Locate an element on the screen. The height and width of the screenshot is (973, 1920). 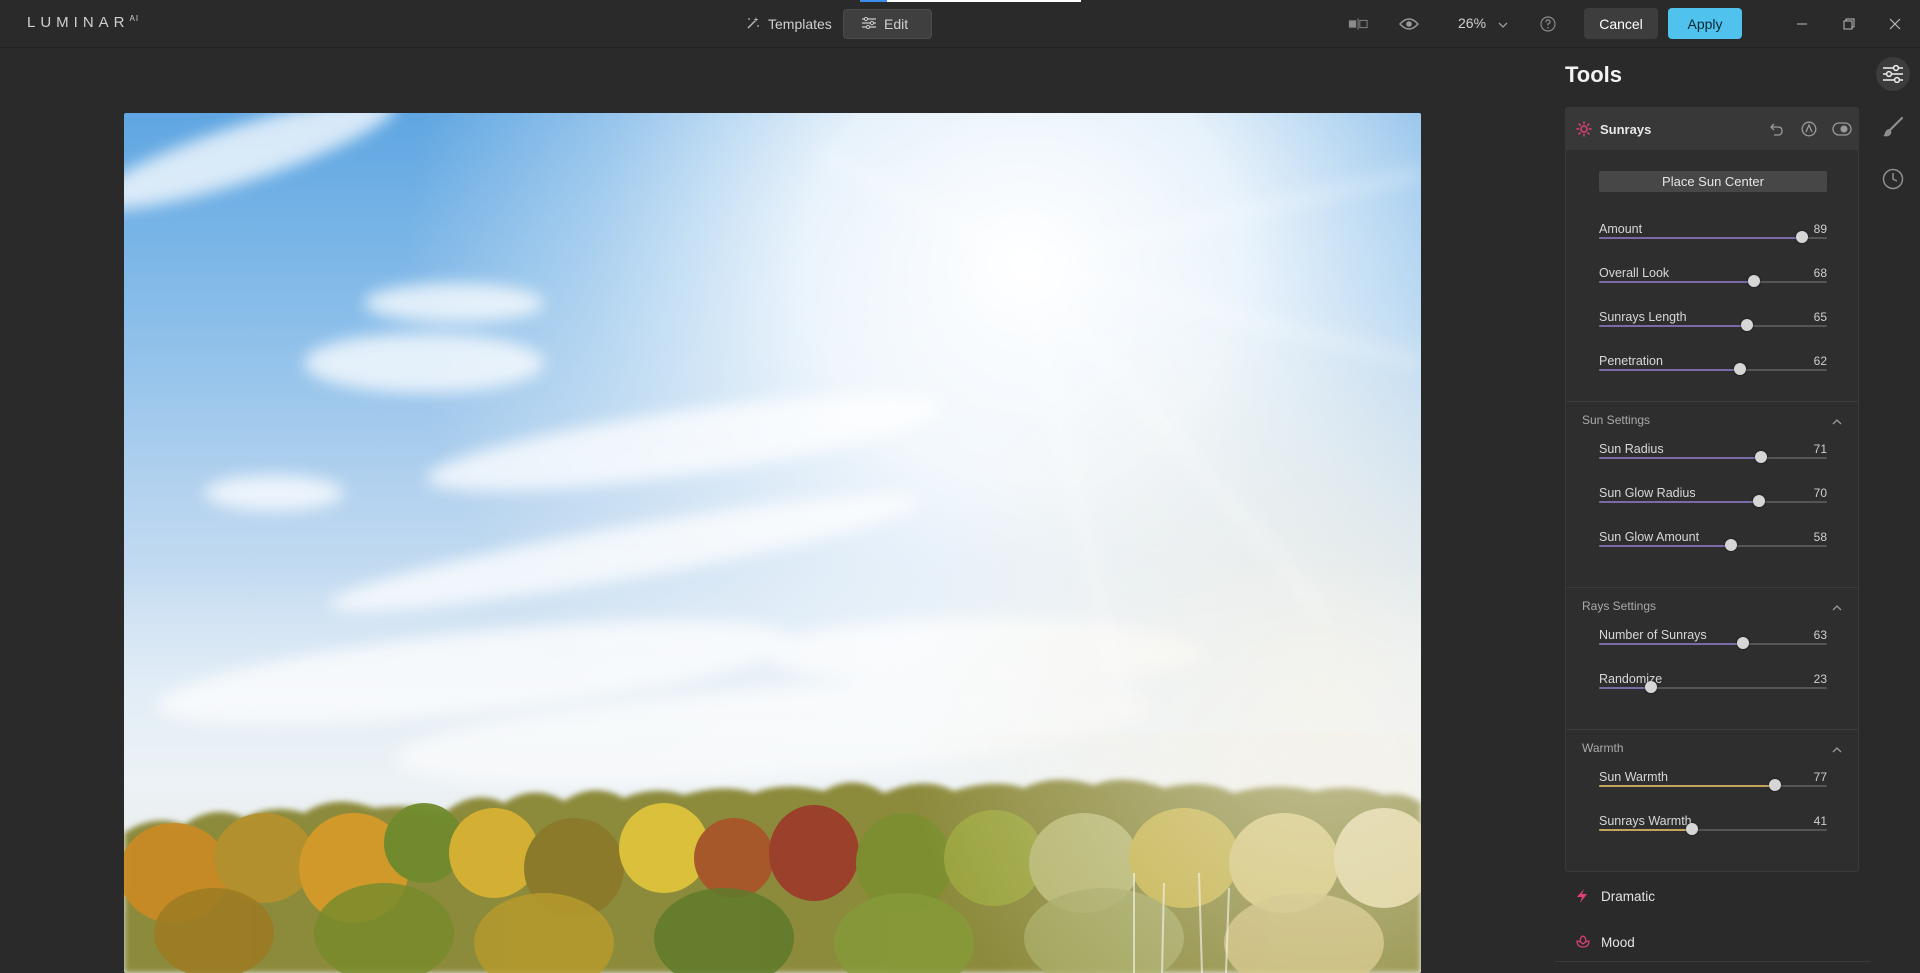
sliders-icon is located at coordinates (869, 24).